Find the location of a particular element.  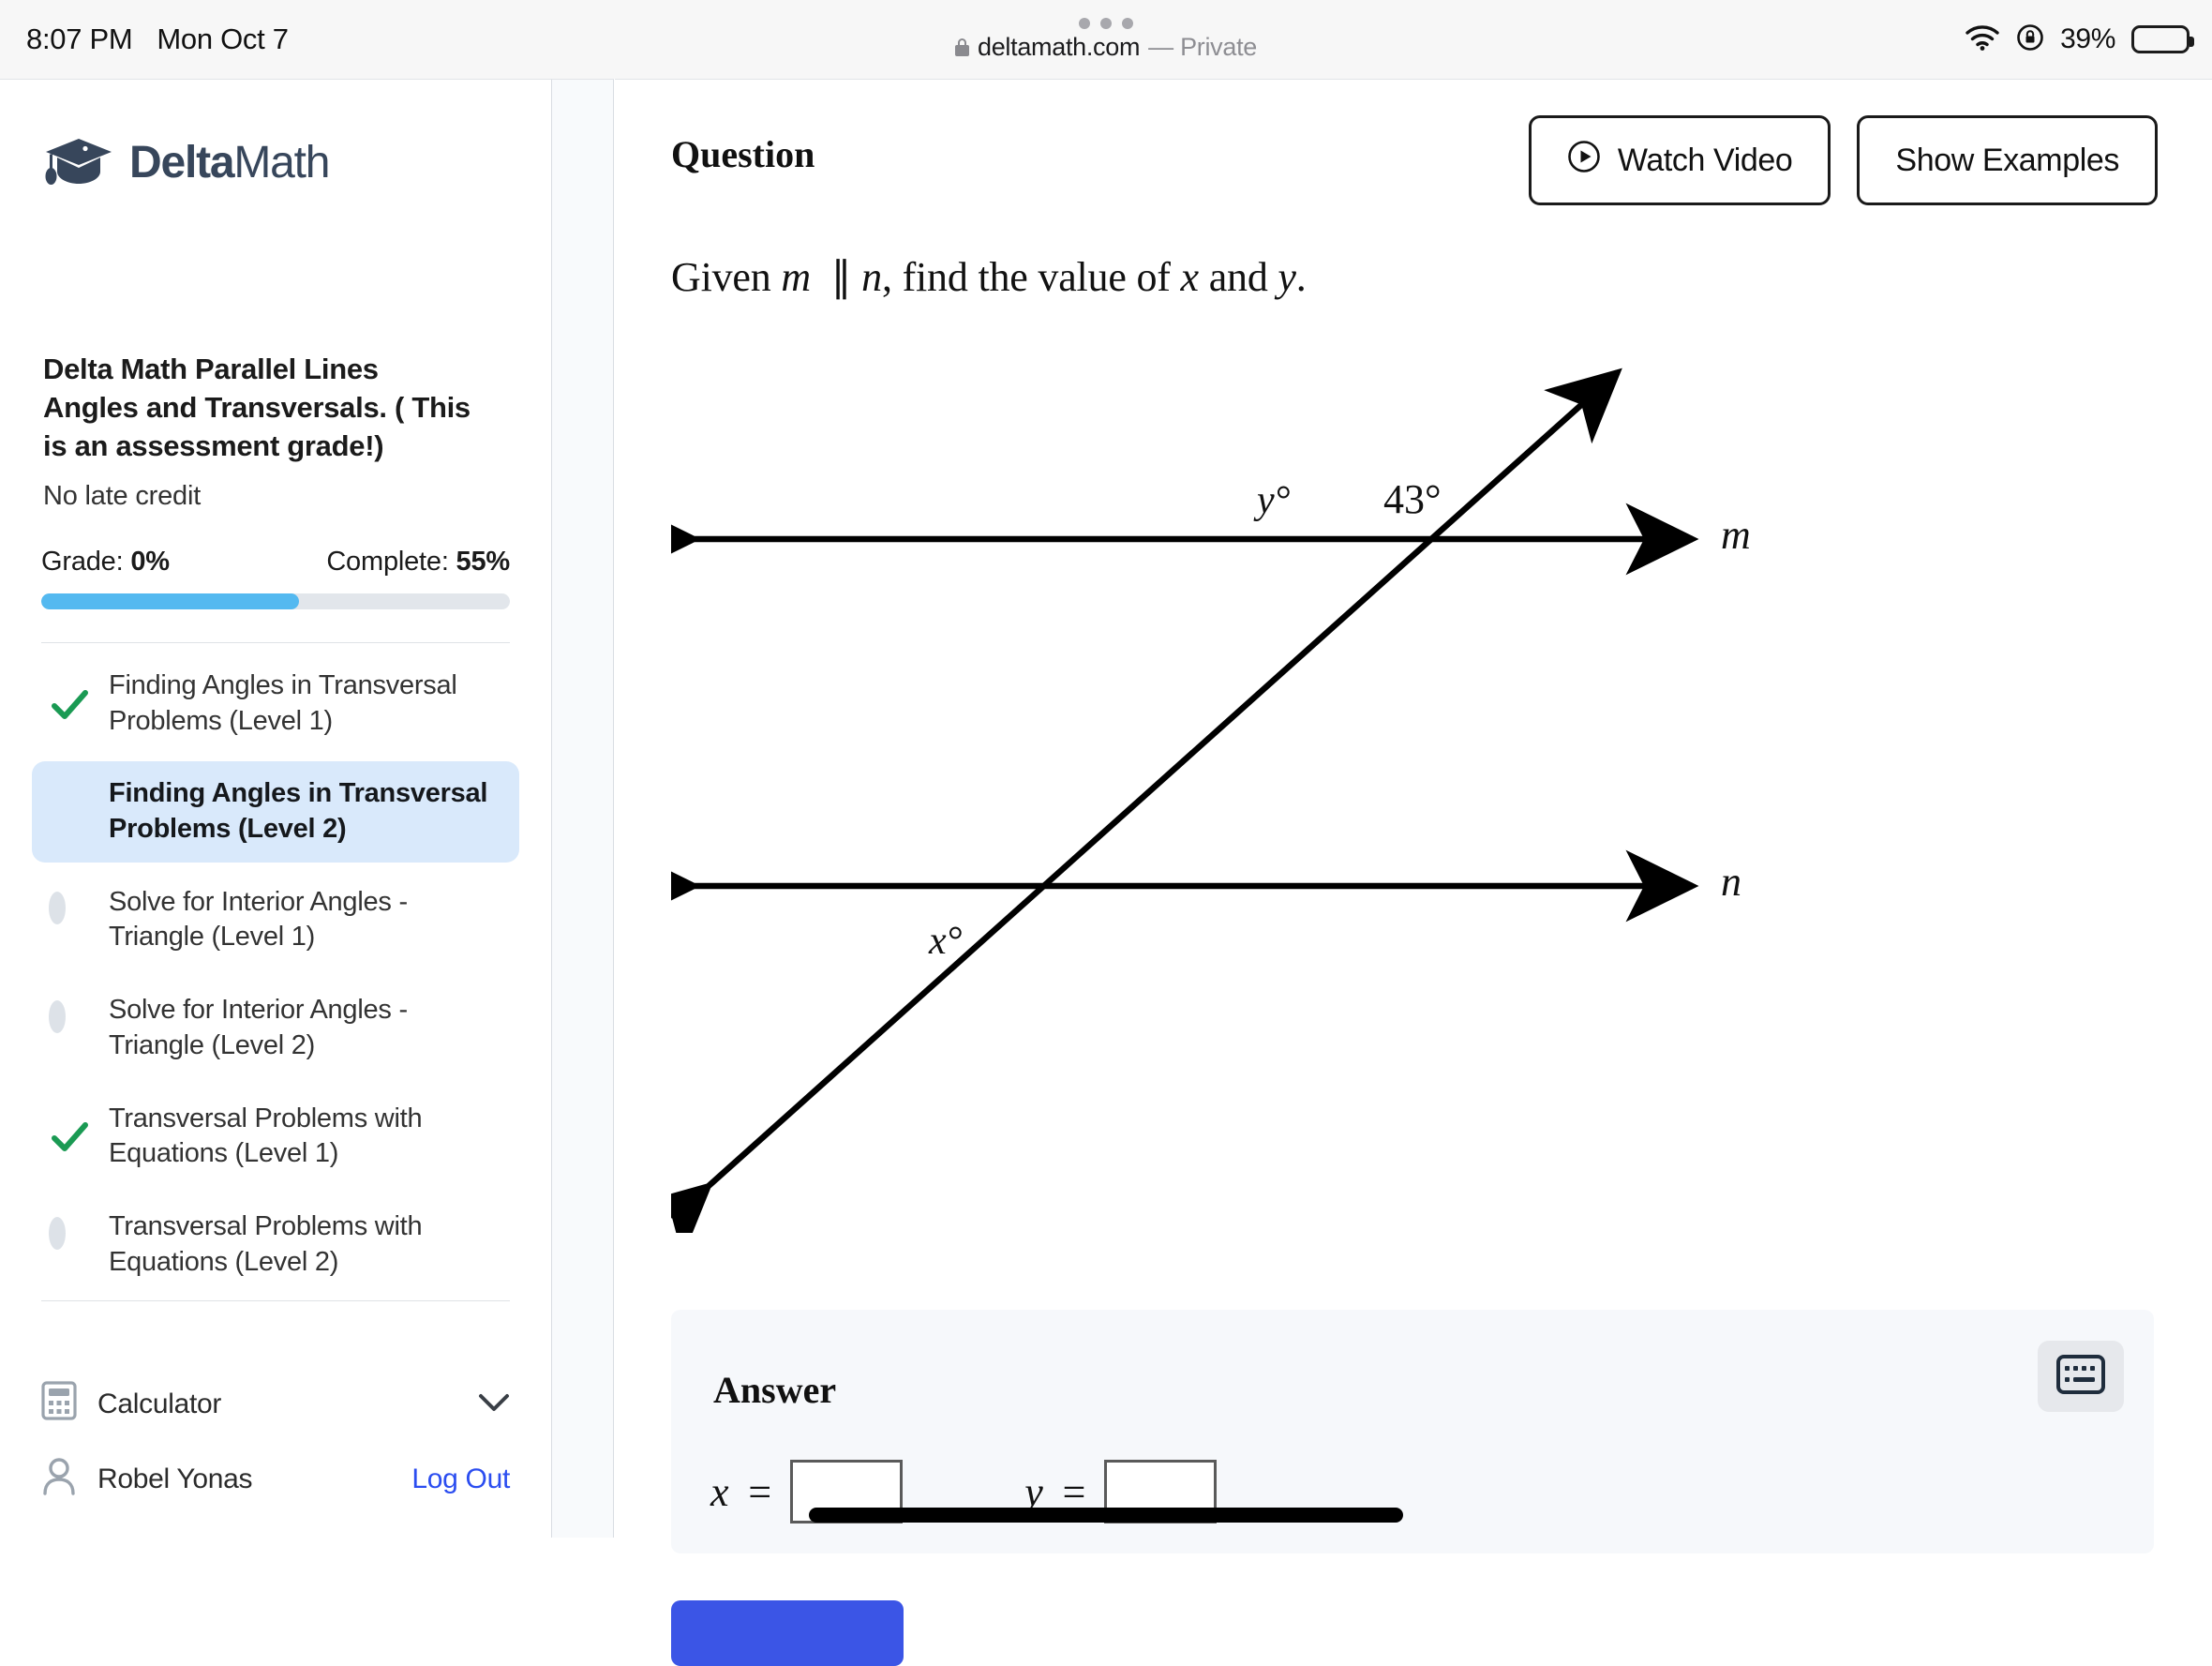

sidebar-divider-bottom is located at coordinates (275, 1300).